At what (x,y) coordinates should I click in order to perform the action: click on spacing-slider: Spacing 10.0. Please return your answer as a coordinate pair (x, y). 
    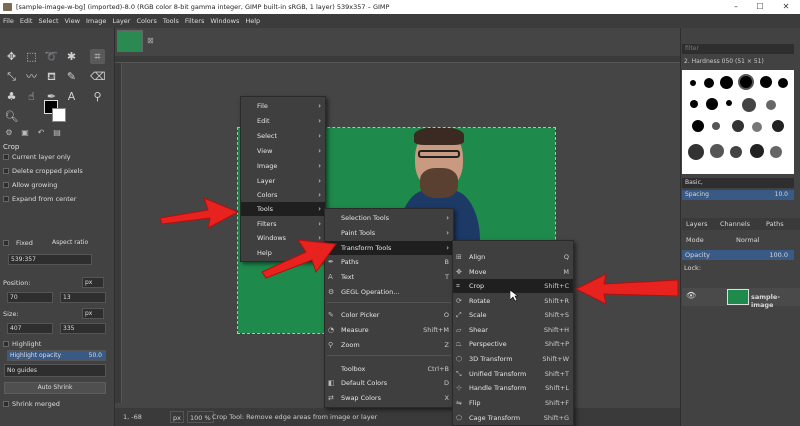
    Looking at the image, I should click on (738, 195).